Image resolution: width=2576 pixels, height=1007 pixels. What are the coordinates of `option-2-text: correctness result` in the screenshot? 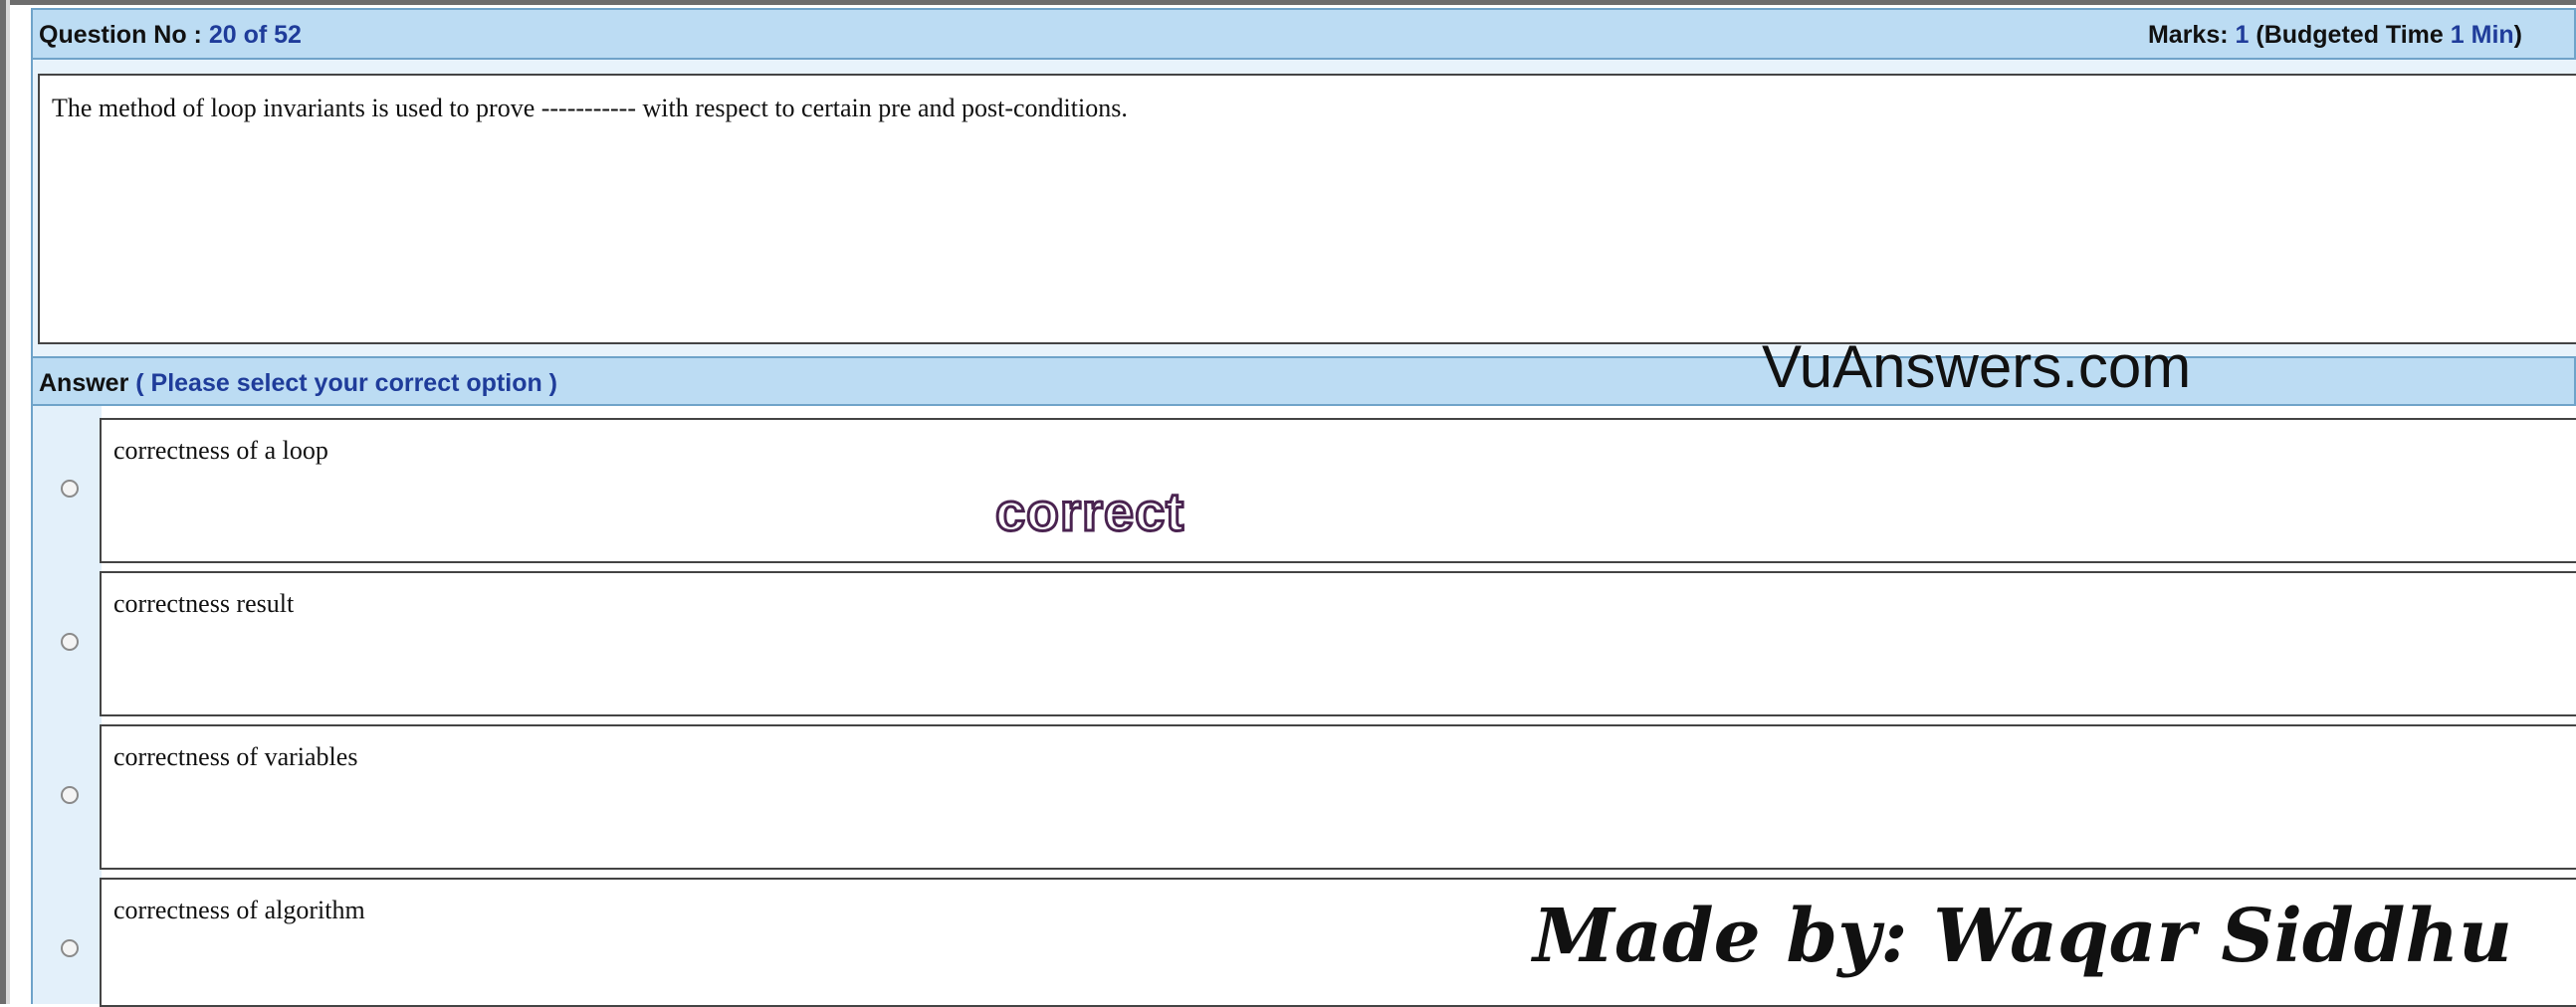 It's located at (204, 603).